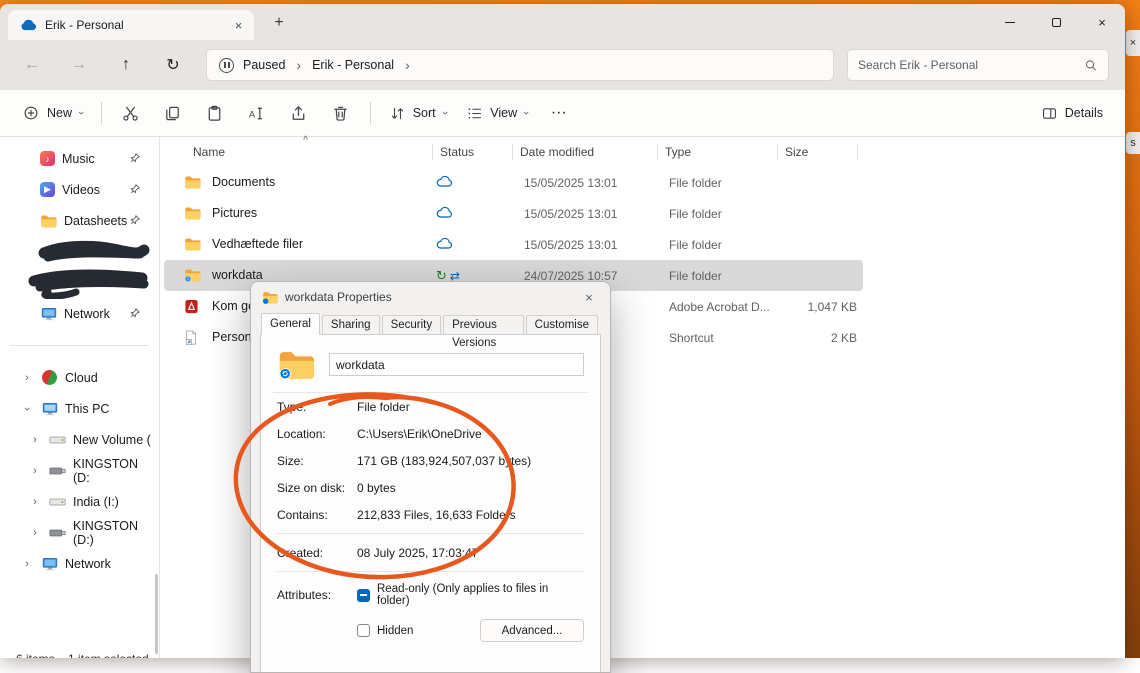 This screenshot has height=673, width=1140. What do you see at coordinates (589, 297) in the screenshot?
I see `dialog-close-button: ×` at bounding box center [589, 297].